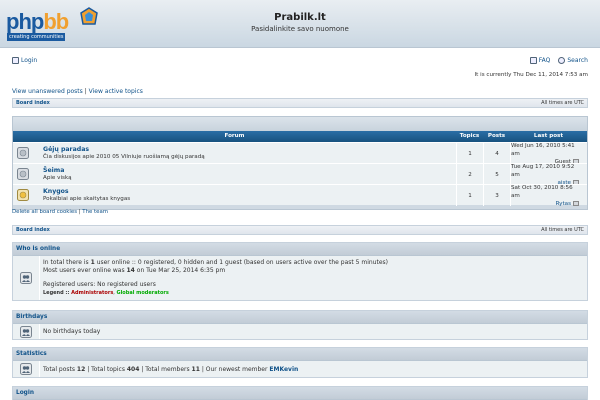 The image size is (600, 400). I want to click on last-post-date: Sat Oct 30, 2010 8:56 am, so click(542, 191).